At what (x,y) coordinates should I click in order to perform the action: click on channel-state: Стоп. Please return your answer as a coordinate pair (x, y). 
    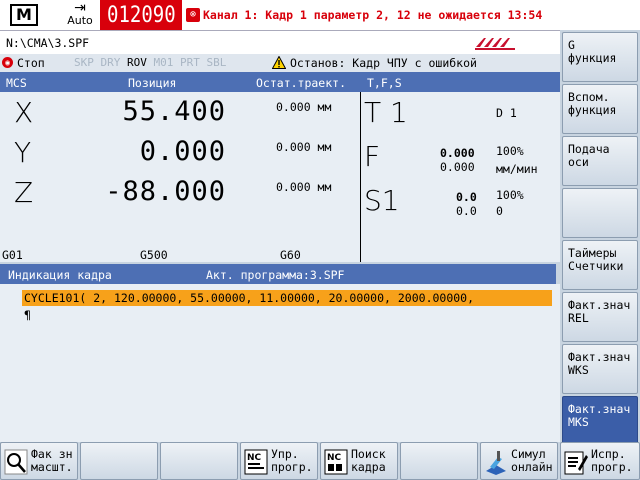
    Looking at the image, I should click on (31, 63).